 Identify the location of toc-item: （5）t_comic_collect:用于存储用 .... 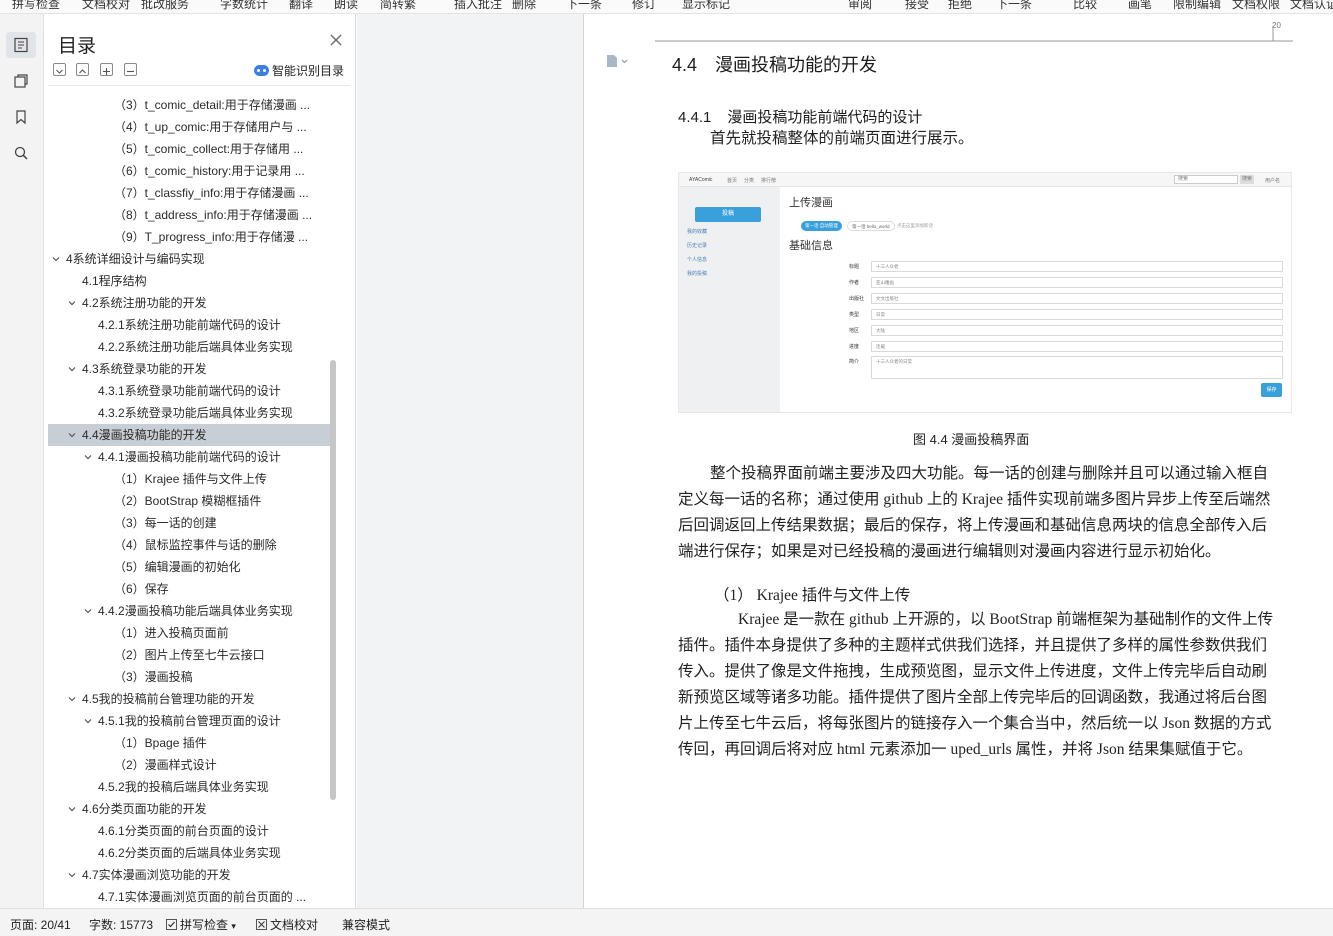
(189, 149).